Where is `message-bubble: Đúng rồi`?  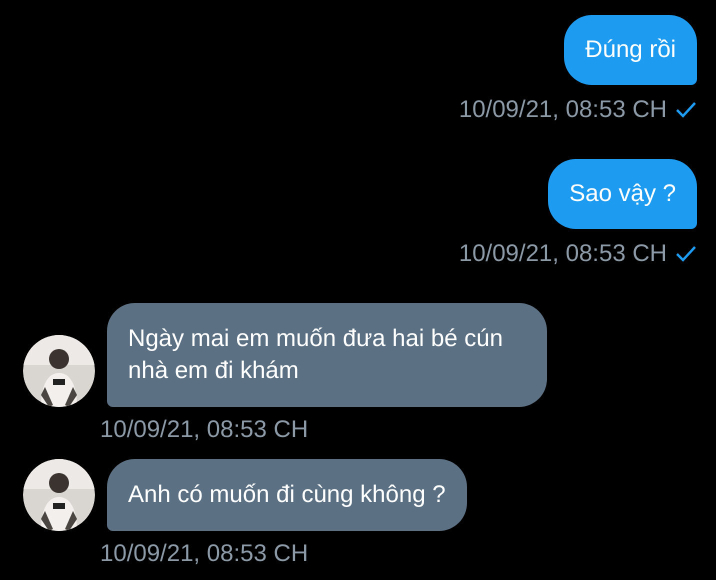
message-bubble: Đúng rồi is located at coordinates (630, 50).